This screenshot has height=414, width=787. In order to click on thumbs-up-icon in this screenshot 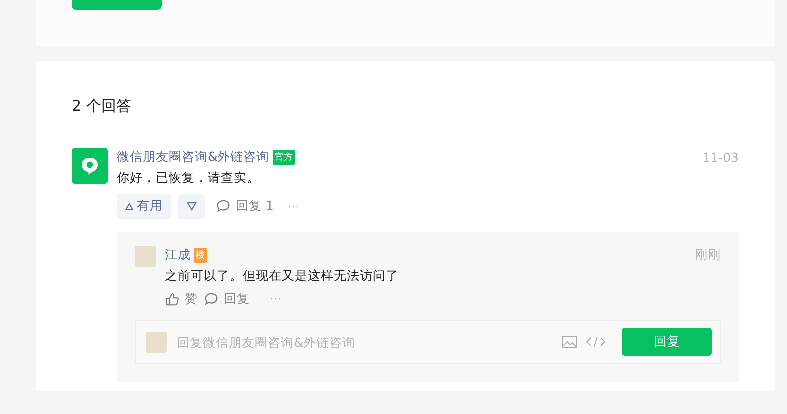, I will do `click(172, 299)`.